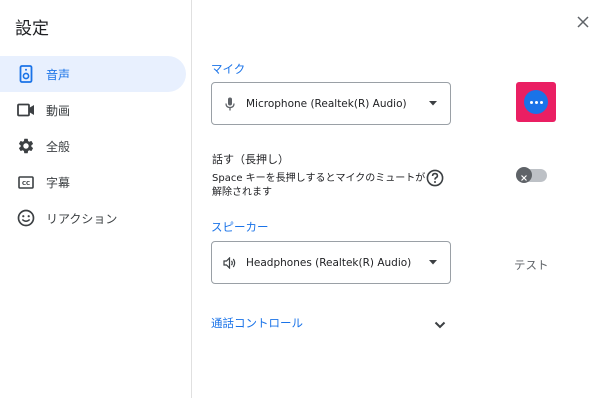  What do you see at coordinates (26, 146) in the screenshot?
I see `gear-icon` at bounding box center [26, 146].